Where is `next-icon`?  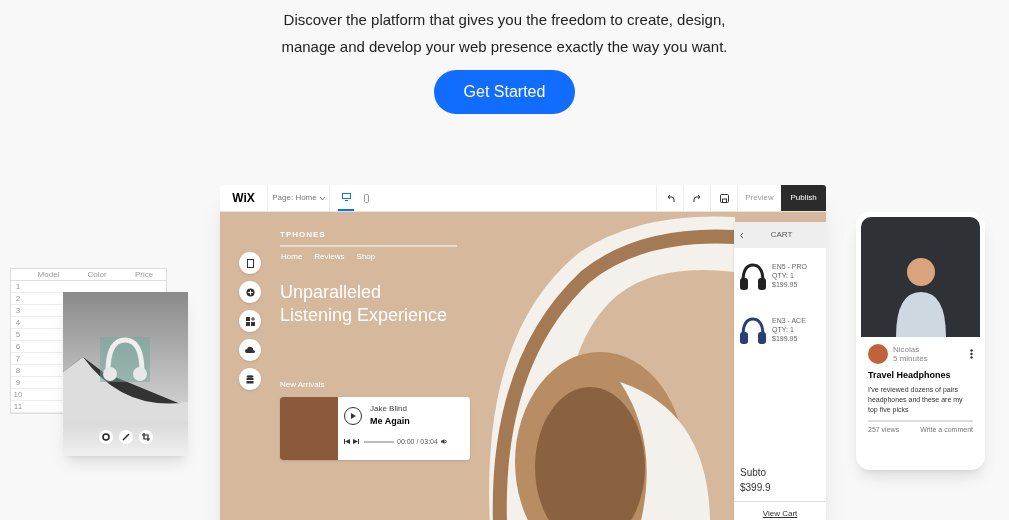 next-icon is located at coordinates (356, 442).